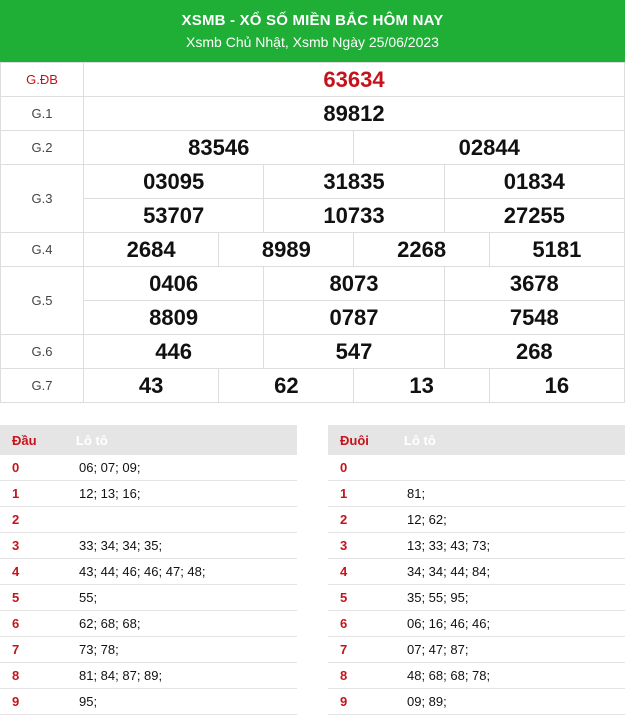 This screenshot has width=625, height=715. I want to click on loto-duoi-values: 35; 55; 95;, so click(508, 597).